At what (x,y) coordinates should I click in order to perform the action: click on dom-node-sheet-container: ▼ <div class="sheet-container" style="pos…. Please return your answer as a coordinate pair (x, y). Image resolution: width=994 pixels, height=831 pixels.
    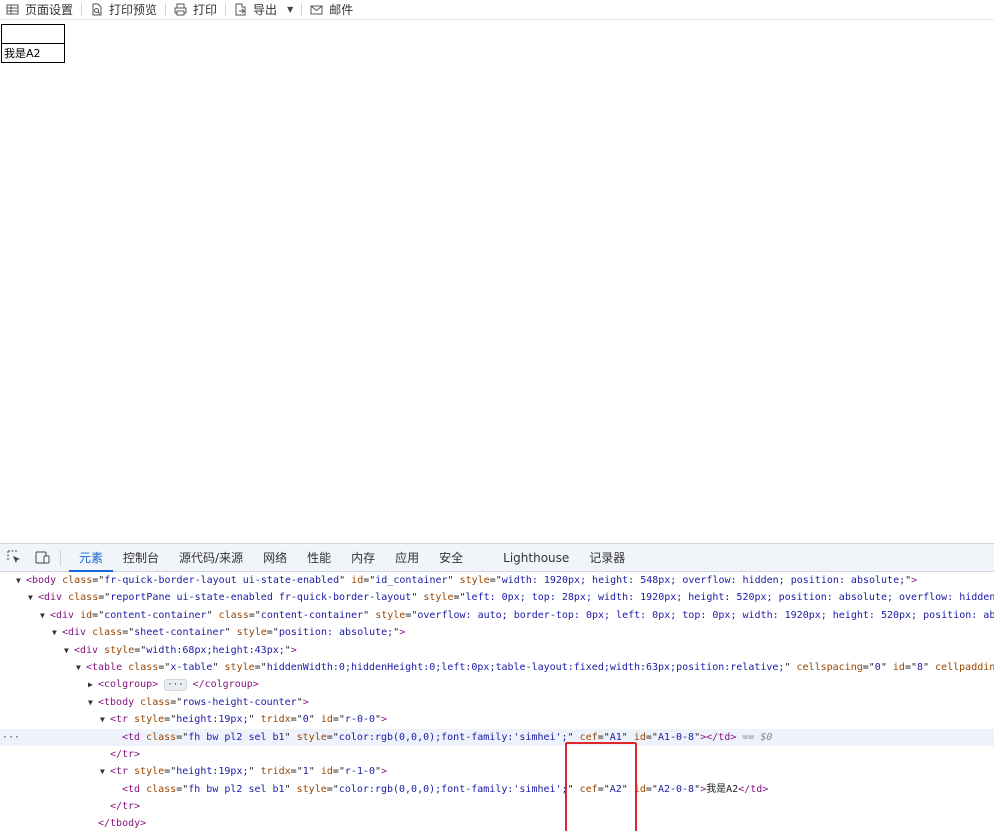
    Looking at the image, I should click on (497, 632).